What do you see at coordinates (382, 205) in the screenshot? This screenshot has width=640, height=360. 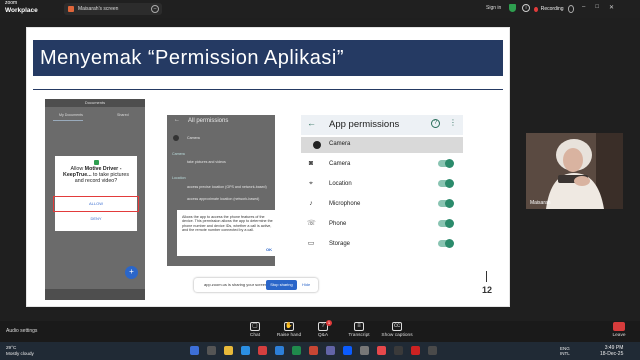 I see `permission-row-microphone: ♪ Microphone` at bounding box center [382, 205].